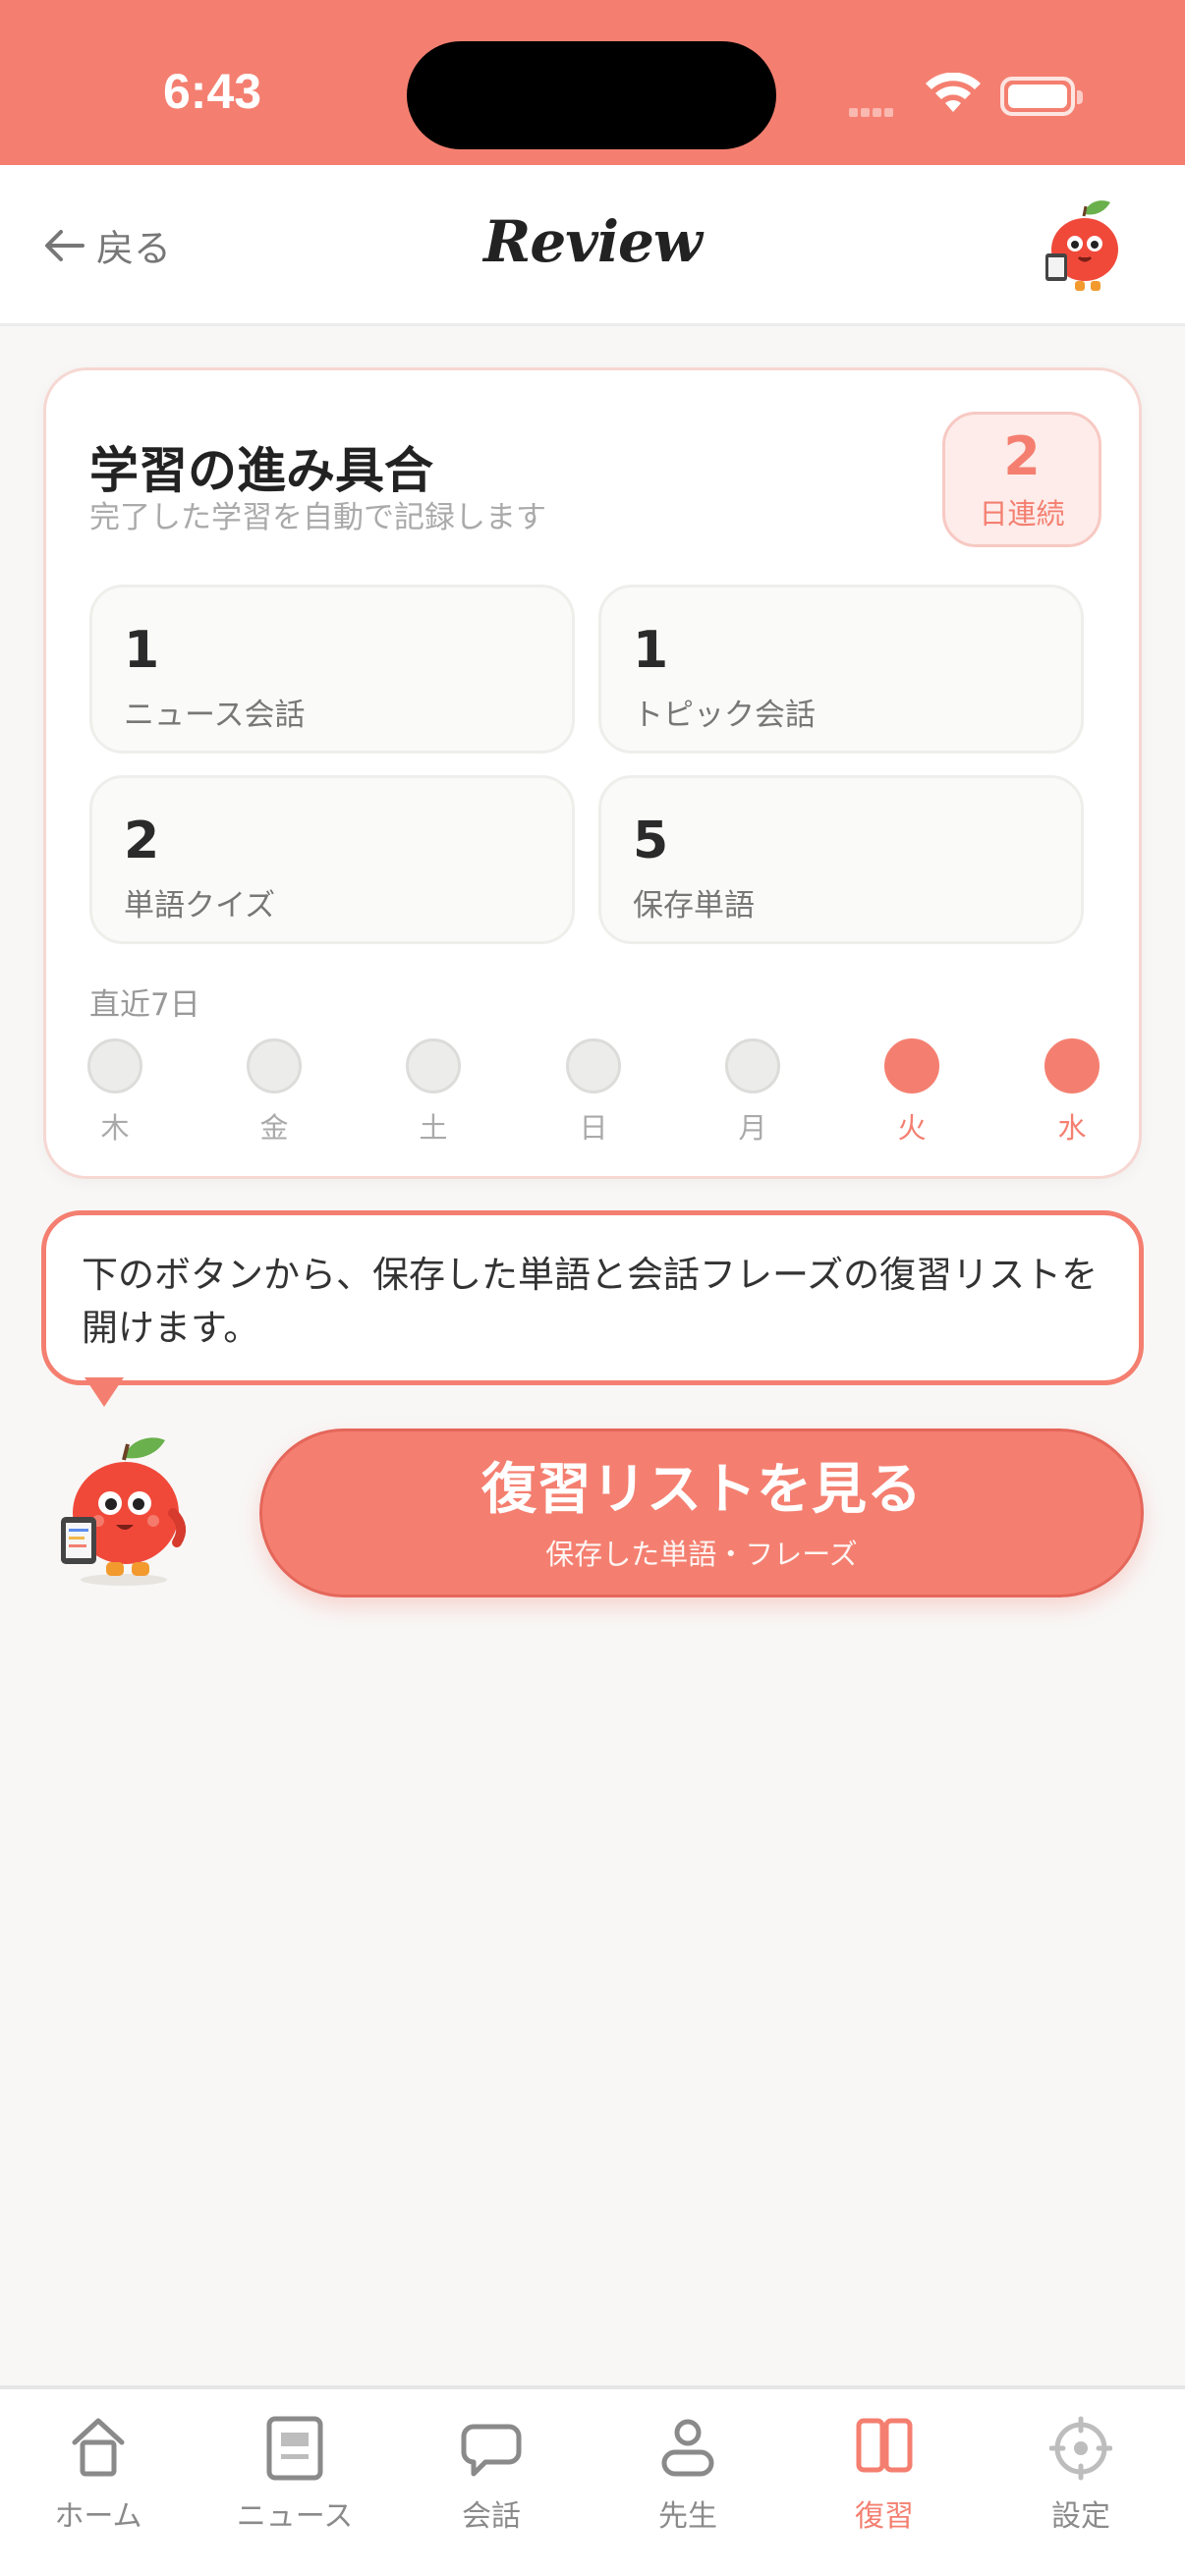 This screenshot has width=1185, height=2576. What do you see at coordinates (694, 906) in the screenshot?
I see `stat-label: 保存単語` at bounding box center [694, 906].